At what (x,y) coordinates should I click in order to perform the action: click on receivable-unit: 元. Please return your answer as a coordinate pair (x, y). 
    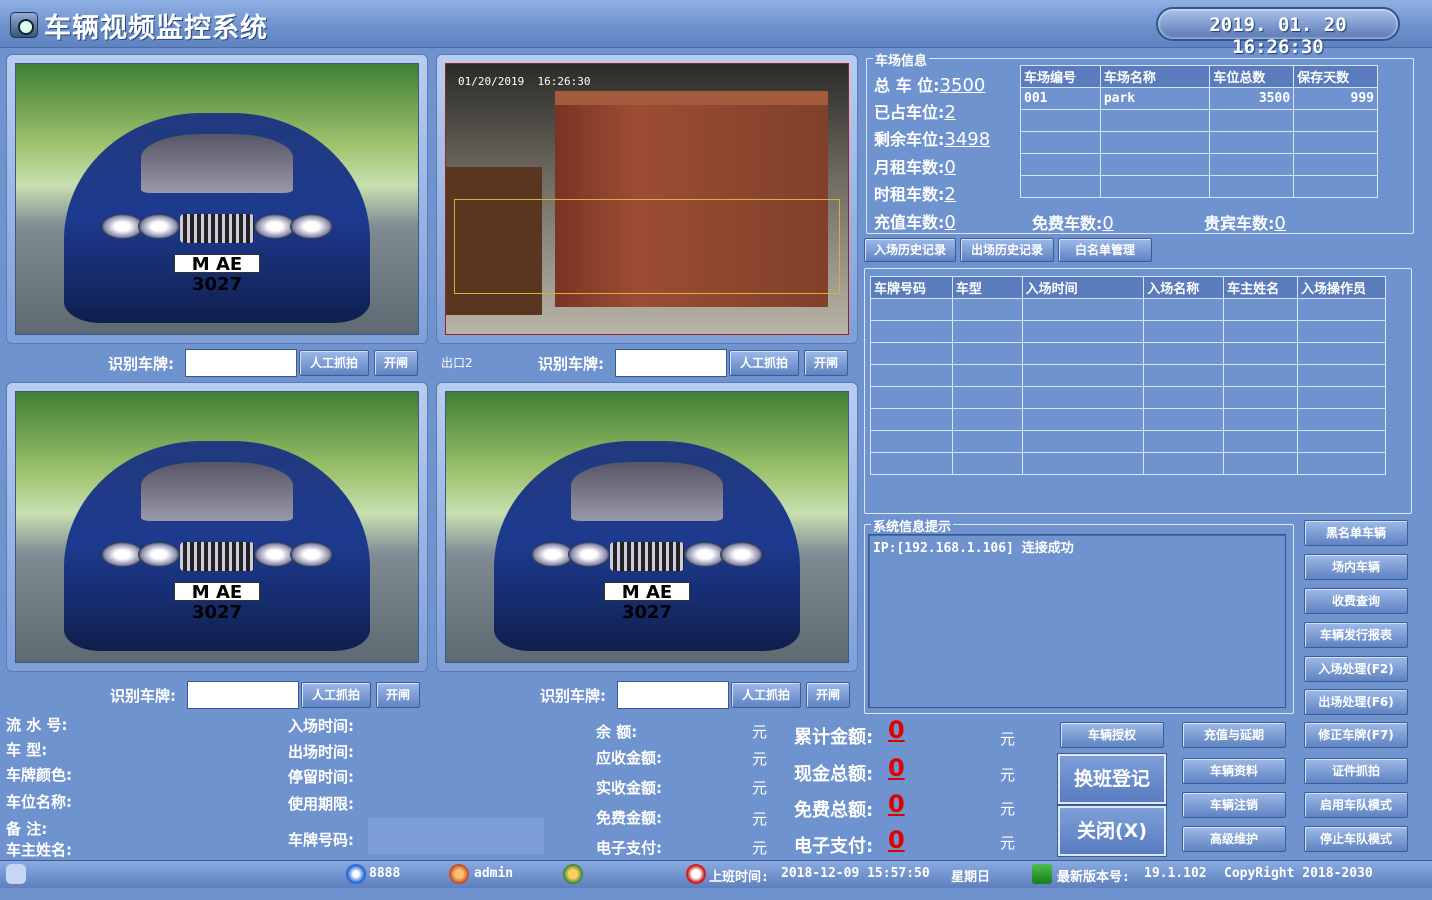
    Looking at the image, I should click on (760, 759).